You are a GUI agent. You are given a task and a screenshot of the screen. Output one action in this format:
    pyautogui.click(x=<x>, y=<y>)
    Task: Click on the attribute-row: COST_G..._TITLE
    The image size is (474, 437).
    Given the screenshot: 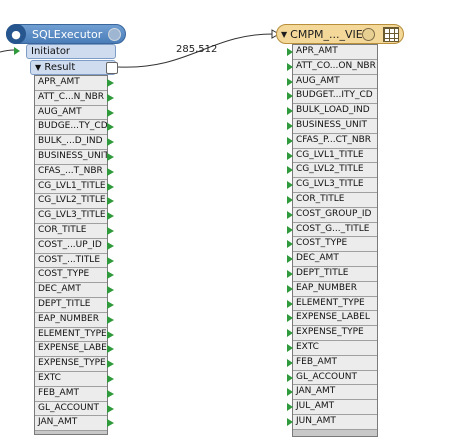 What is the action you would take?
    pyautogui.click(x=335, y=230)
    